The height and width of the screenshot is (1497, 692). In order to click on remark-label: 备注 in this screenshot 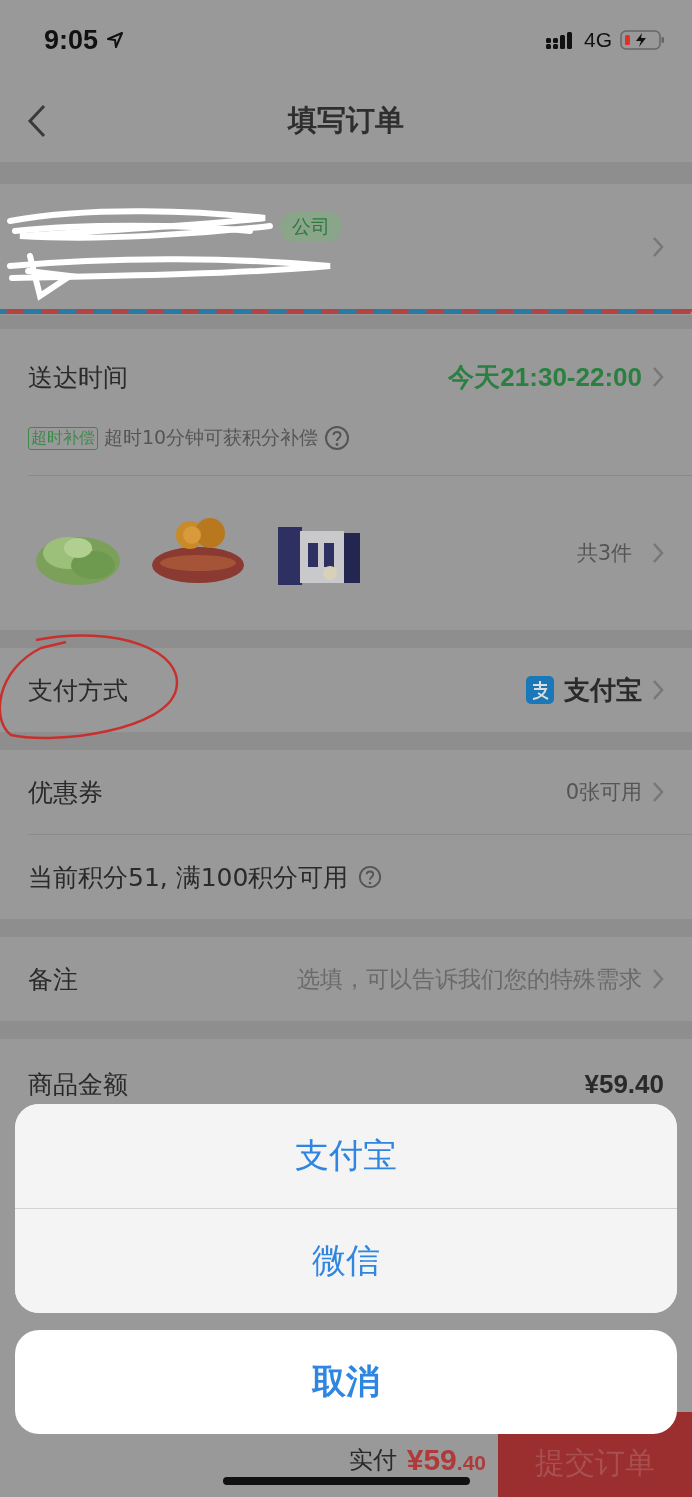, I will do `click(53, 979)`.